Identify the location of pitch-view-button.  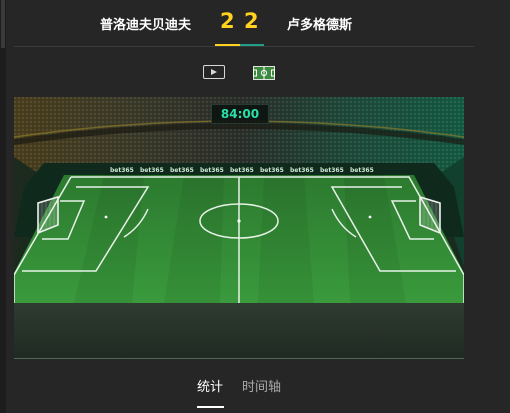
(264, 72).